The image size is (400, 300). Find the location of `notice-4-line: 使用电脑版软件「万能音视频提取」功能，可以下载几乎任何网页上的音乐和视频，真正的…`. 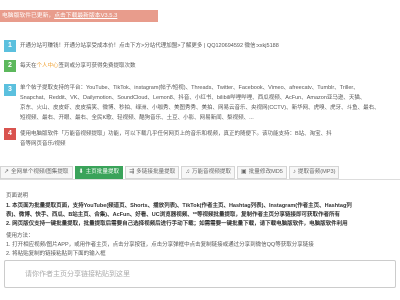

notice-4-line: 使用电脑版软件「万能音视频提取」功能，可以下载几乎任何网页上的音乐和视频，真正的… is located at coordinates (176, 134).